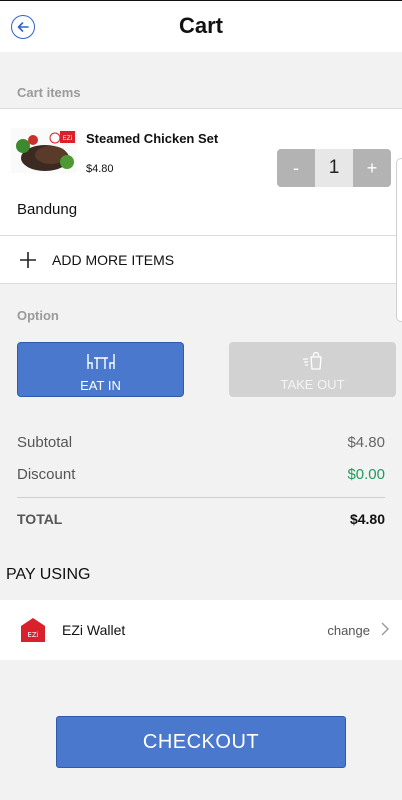 The width and height of the screenshot is (402, 800). Describe the element at coordinates (40, 519) in the screenshot. I see `total-label: TOTAL` at that location.